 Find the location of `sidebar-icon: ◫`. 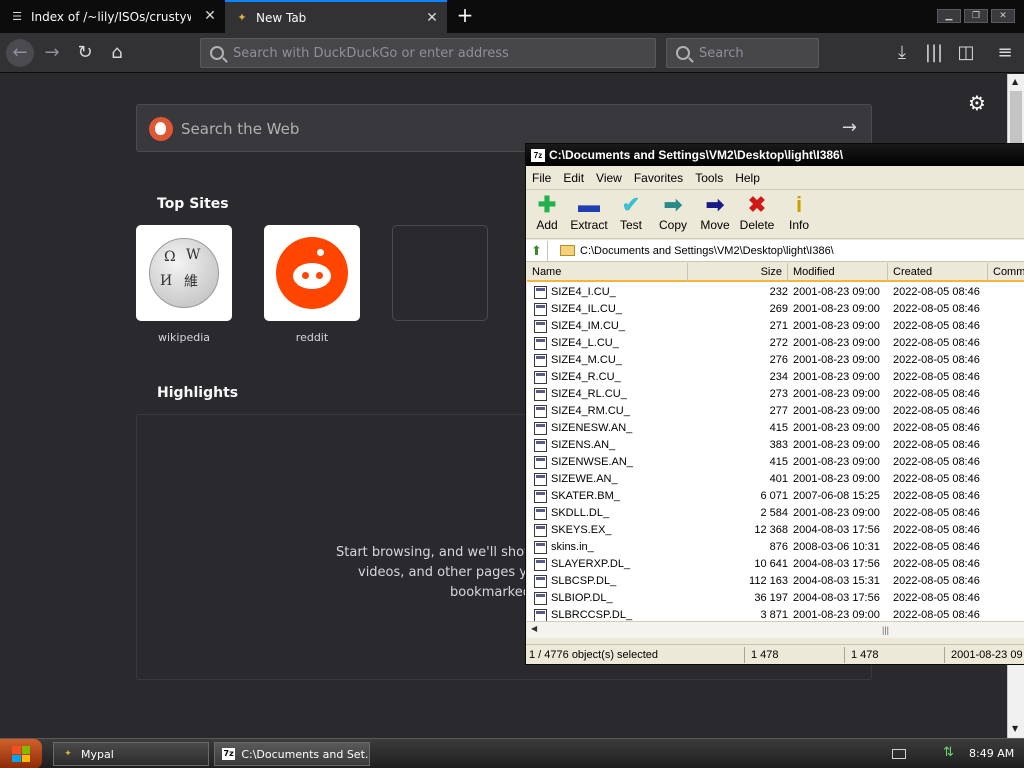

sidebar-icon: ◫ is located at coordinates (966, 53).